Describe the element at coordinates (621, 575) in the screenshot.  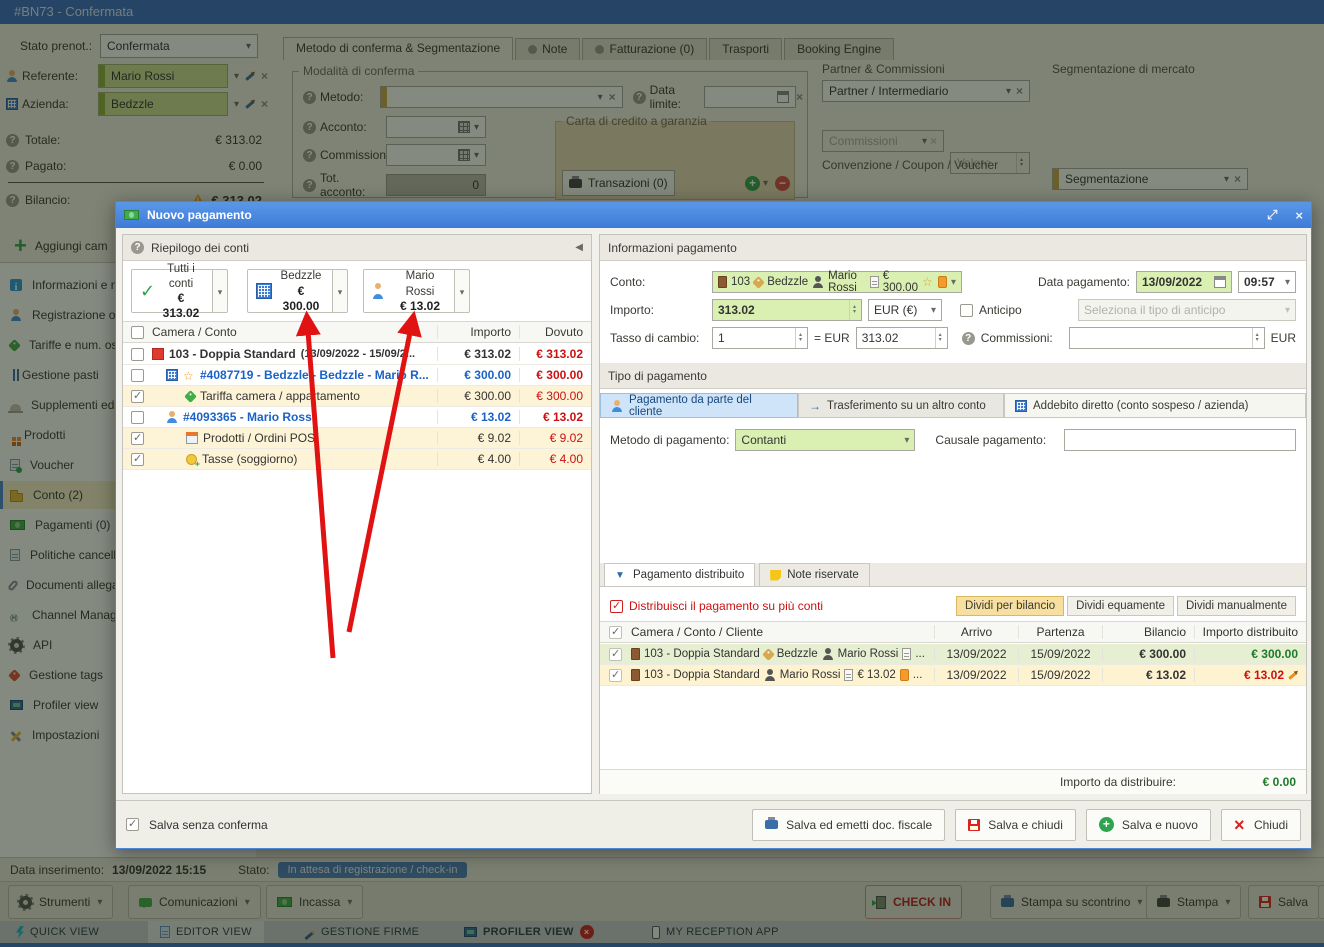
I see `distribute-icon` at that location.